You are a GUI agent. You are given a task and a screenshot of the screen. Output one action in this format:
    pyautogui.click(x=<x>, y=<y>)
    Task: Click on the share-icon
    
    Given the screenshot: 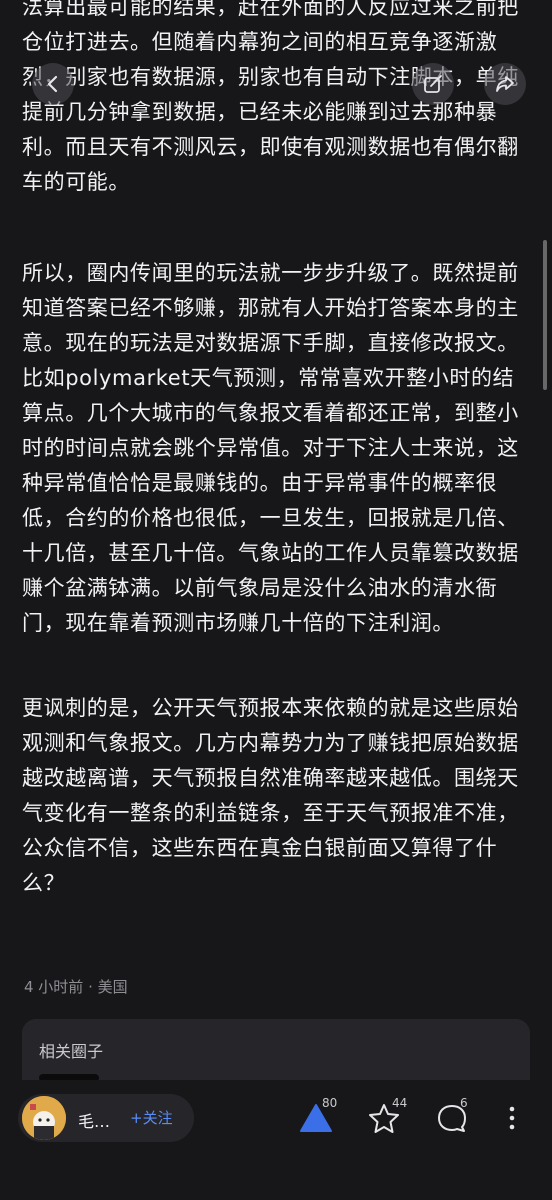 What is the action you would take?
    pyautogui.click(x=505, y=84)
    